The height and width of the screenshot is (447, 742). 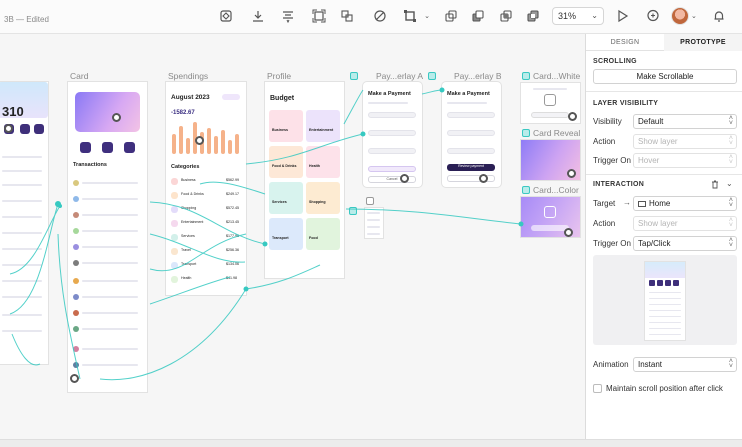 What do you see at coordinates (685, 141) in the screenshot?
I see `visibility-action-select: Show layer ˄ ˅` at bounding box center [685, 141].